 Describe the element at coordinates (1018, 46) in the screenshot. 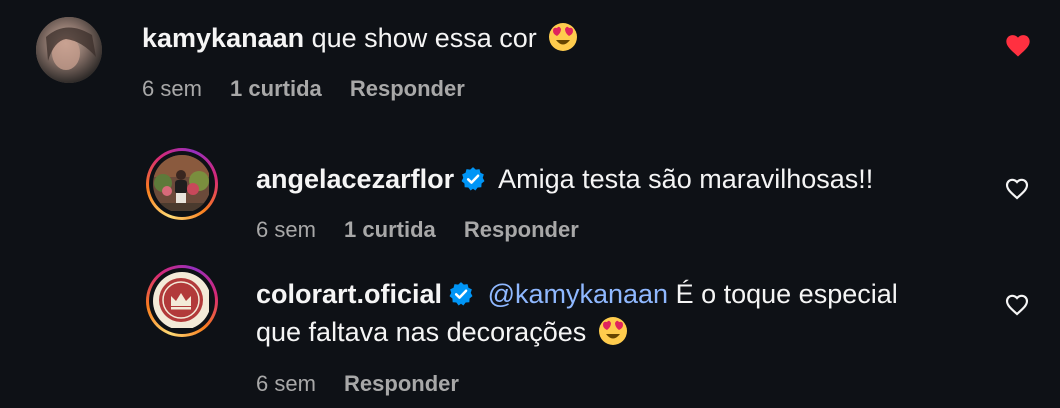

I see `liked-heart-icon` at that location.